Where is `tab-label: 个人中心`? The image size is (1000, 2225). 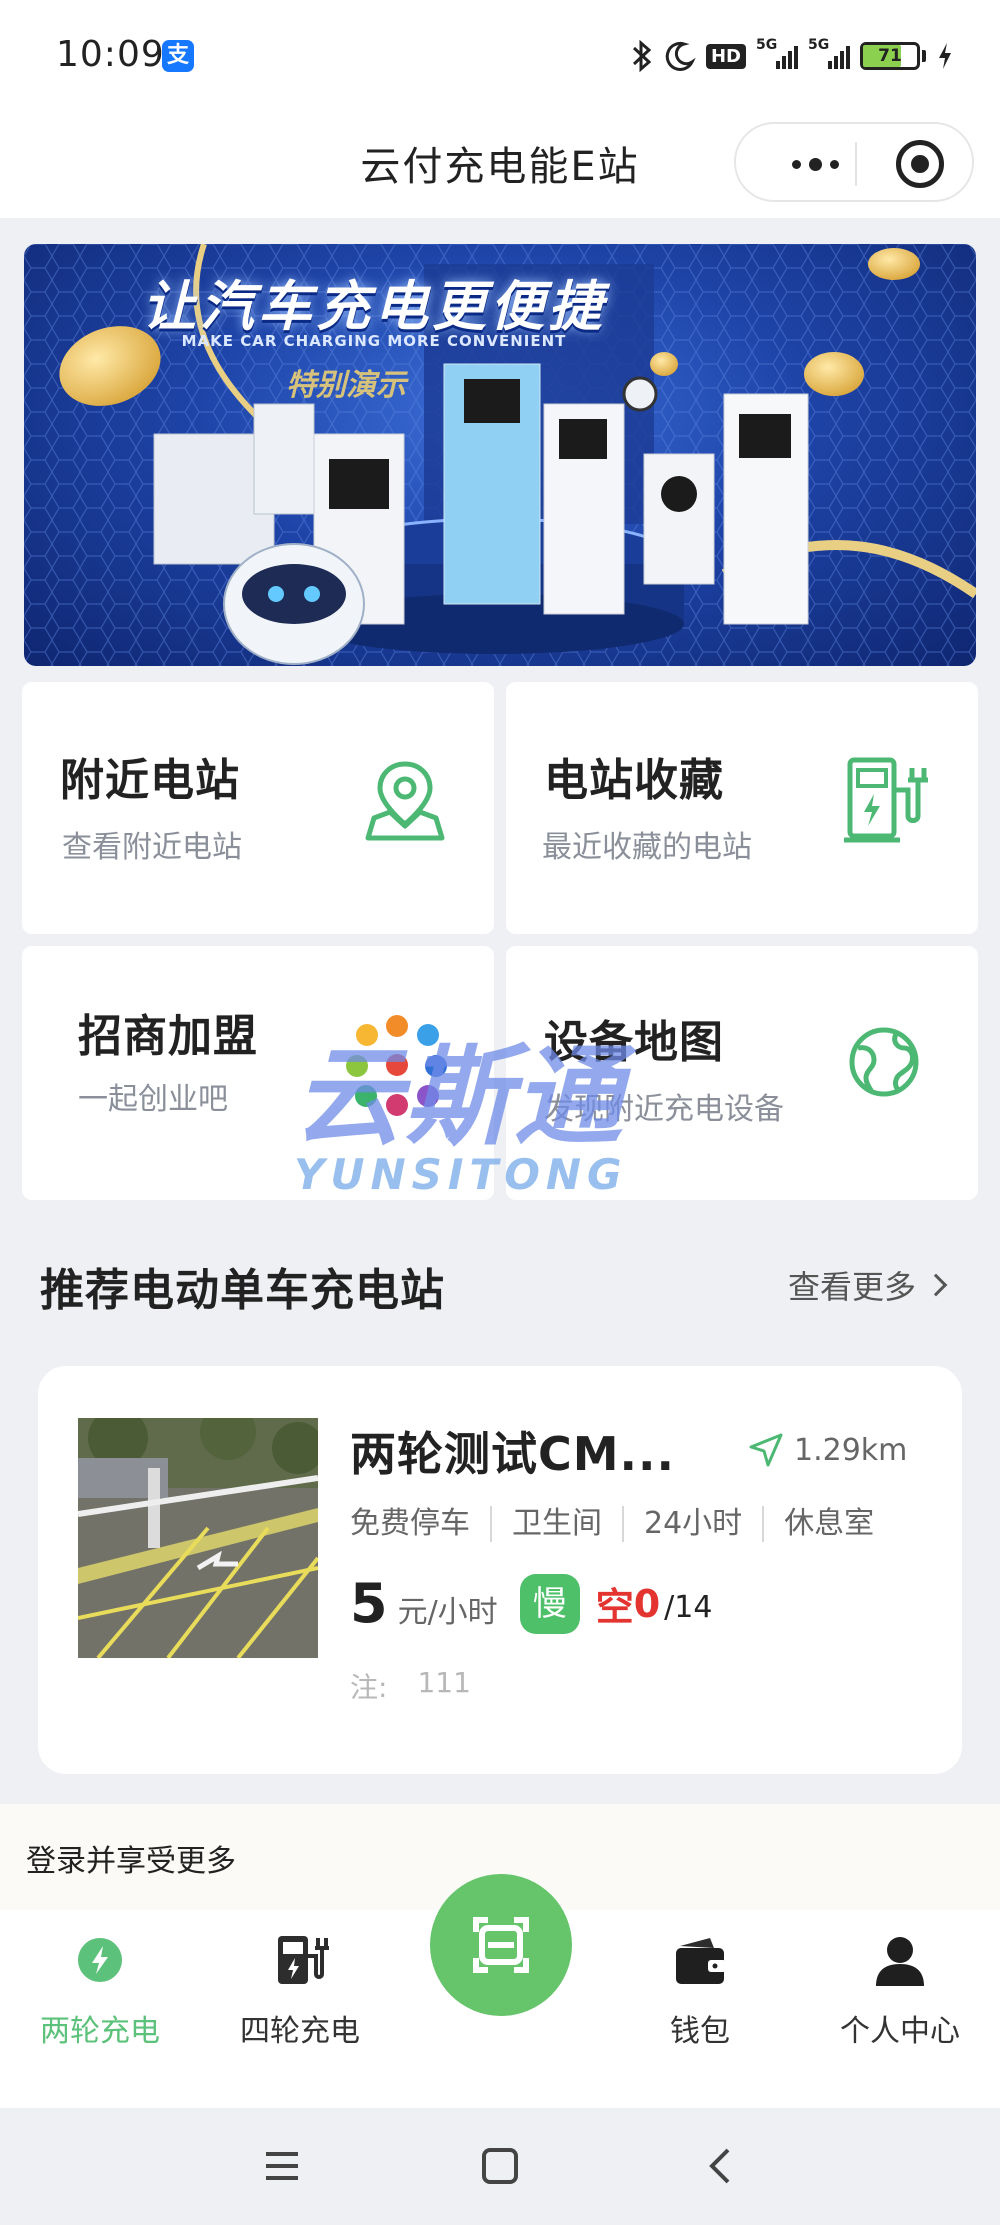 tab-label: 个人中心 is located at coordinates (900, 2031).